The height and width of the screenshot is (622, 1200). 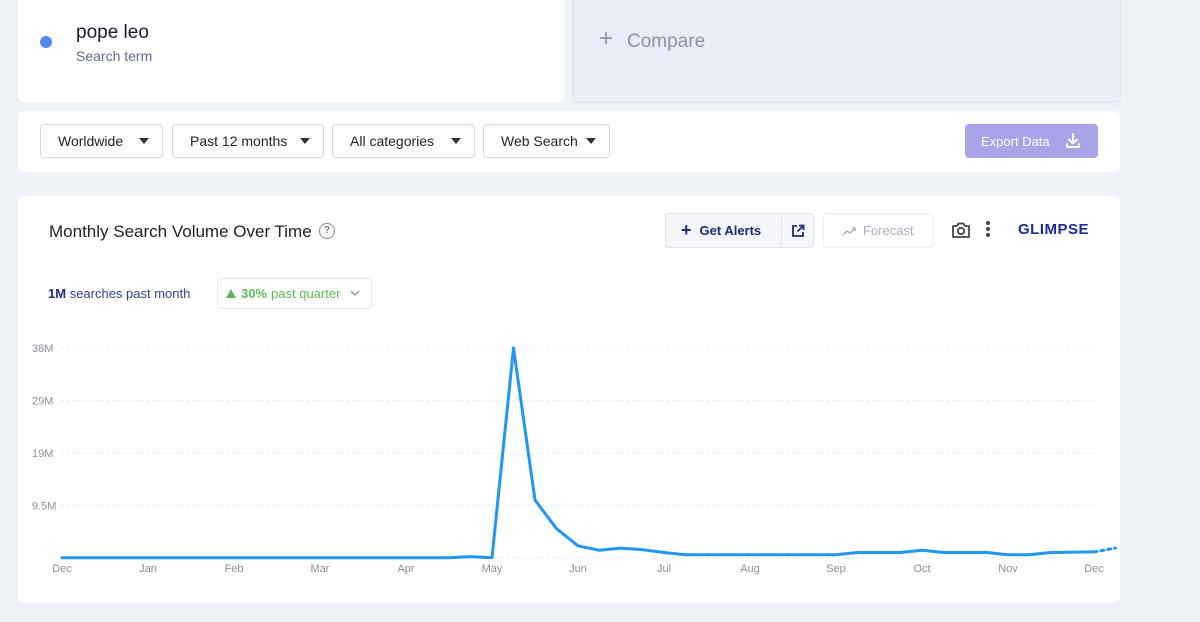 I want to click on quarter-growth-toggle: 30% past quarter, so click(x=294, y=293).